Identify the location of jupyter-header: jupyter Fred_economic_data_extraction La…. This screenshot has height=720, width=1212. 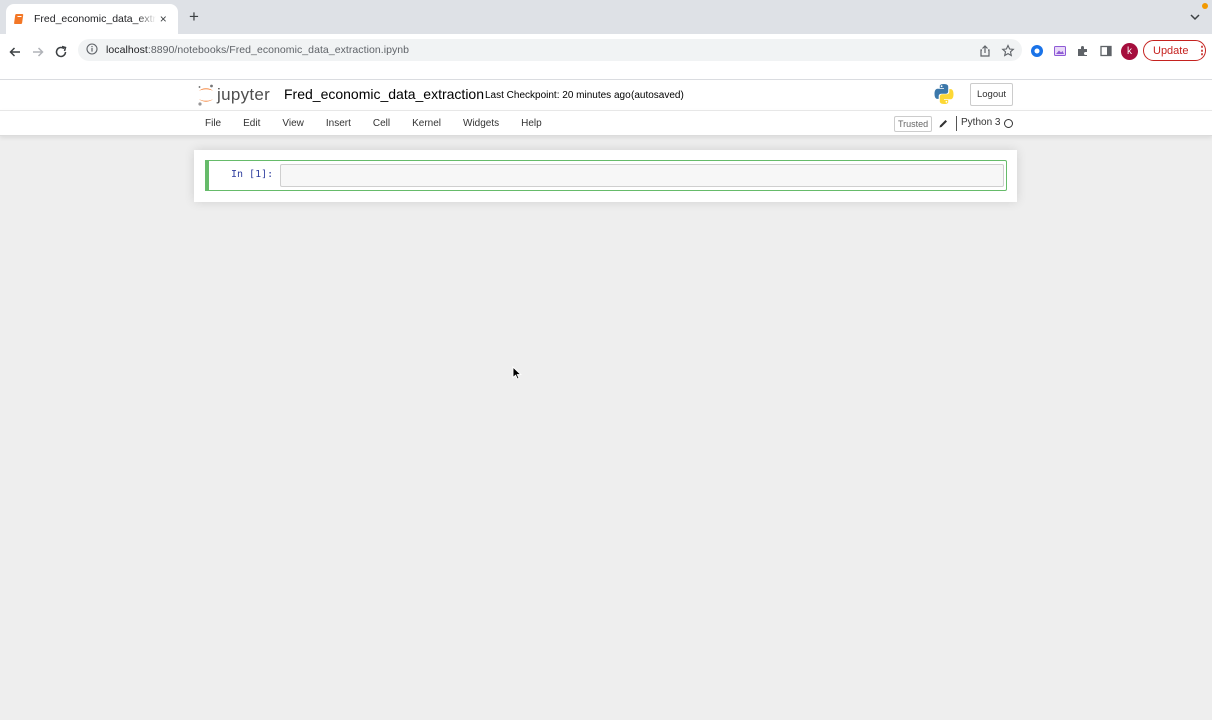
(606, 95).